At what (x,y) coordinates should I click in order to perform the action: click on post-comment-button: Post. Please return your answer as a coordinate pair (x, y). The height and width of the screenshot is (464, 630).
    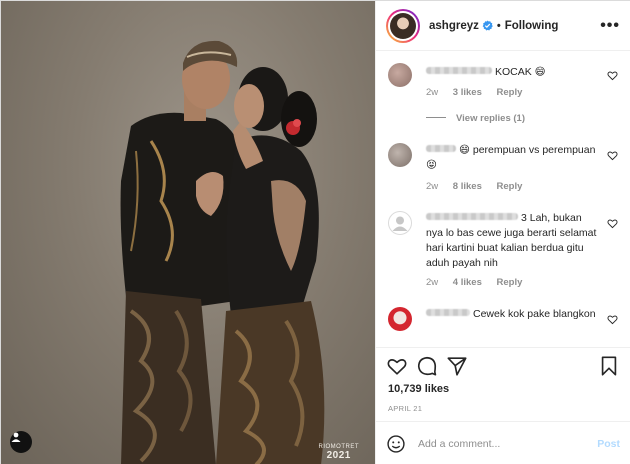
    Looking at the image, I should click on (608, 444).